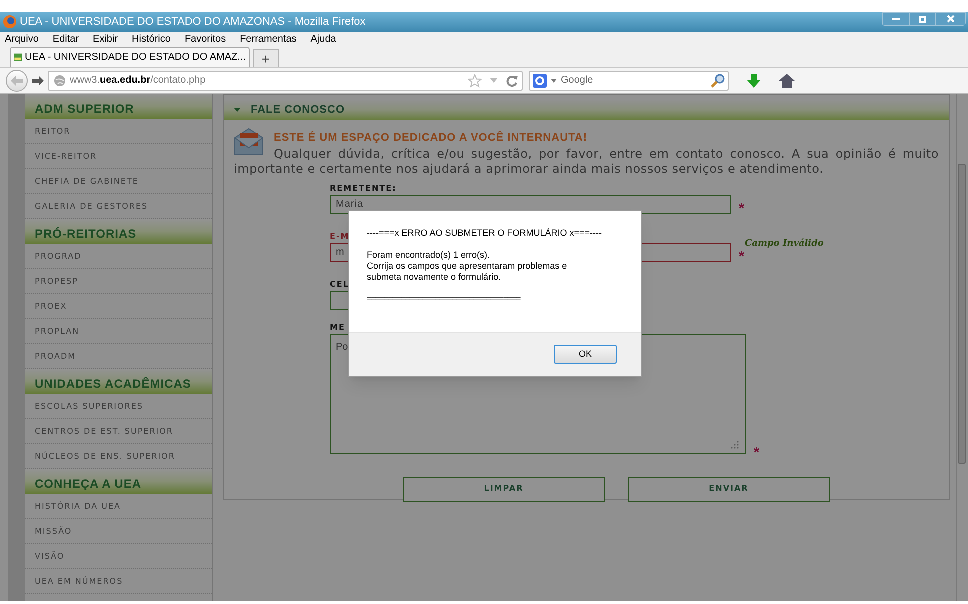  I want to click on intro-heading: ESTE É UM ESPAÇO DEDICADO A VOCÊ INTERNAUTA!, so click(431, 138).